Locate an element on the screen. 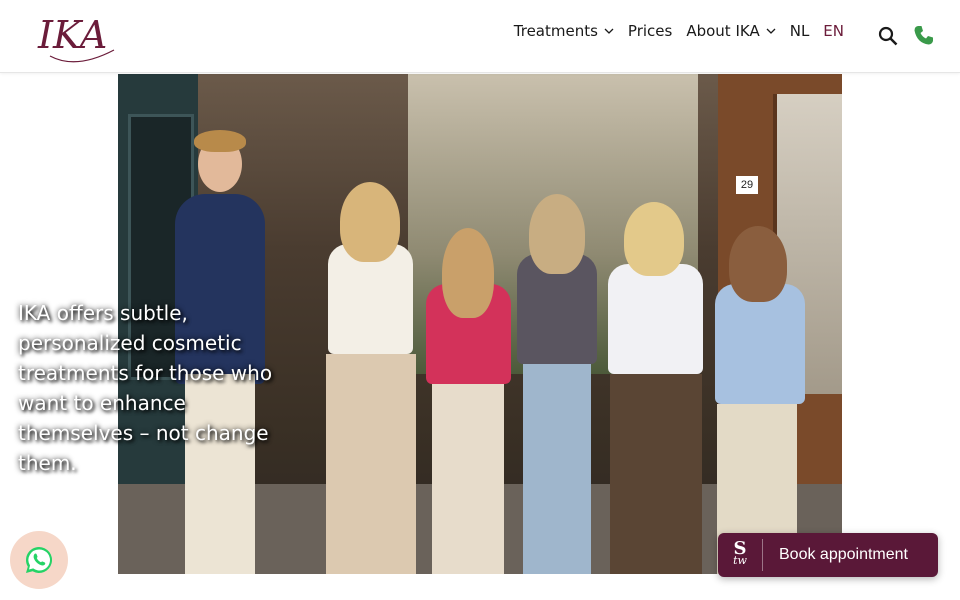  house-number: 29 is located at coordinates (747, 185).